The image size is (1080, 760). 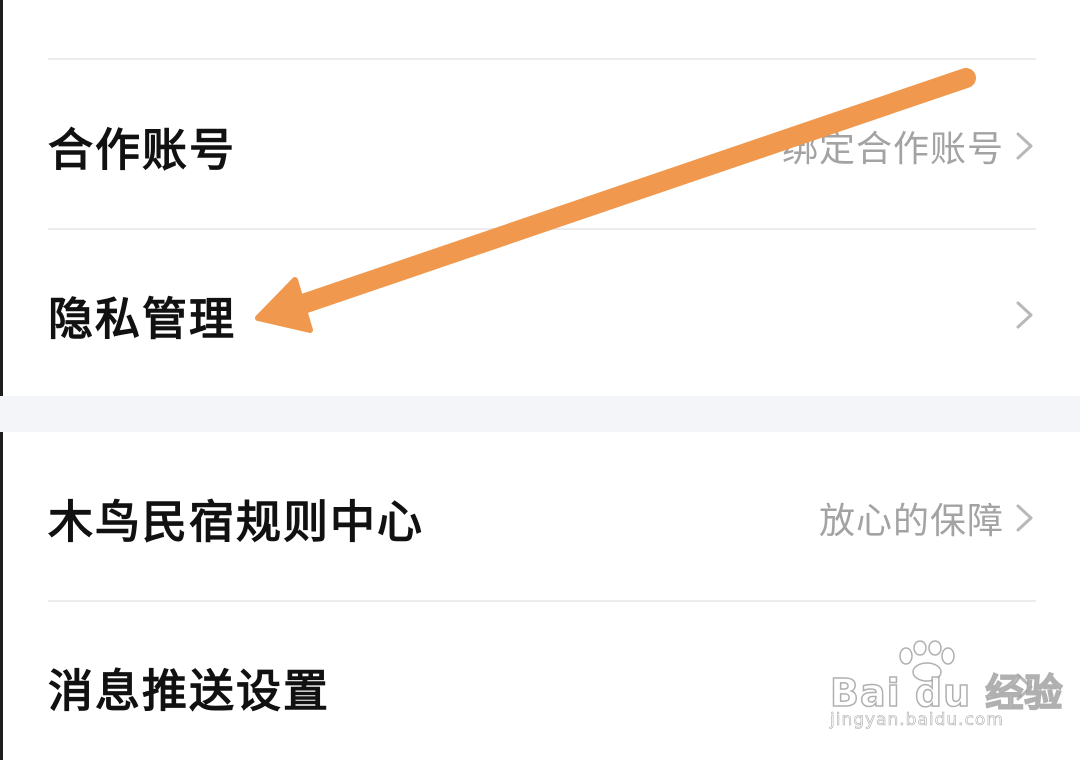 I want to click on section-separator, so click(x=540, y=414).